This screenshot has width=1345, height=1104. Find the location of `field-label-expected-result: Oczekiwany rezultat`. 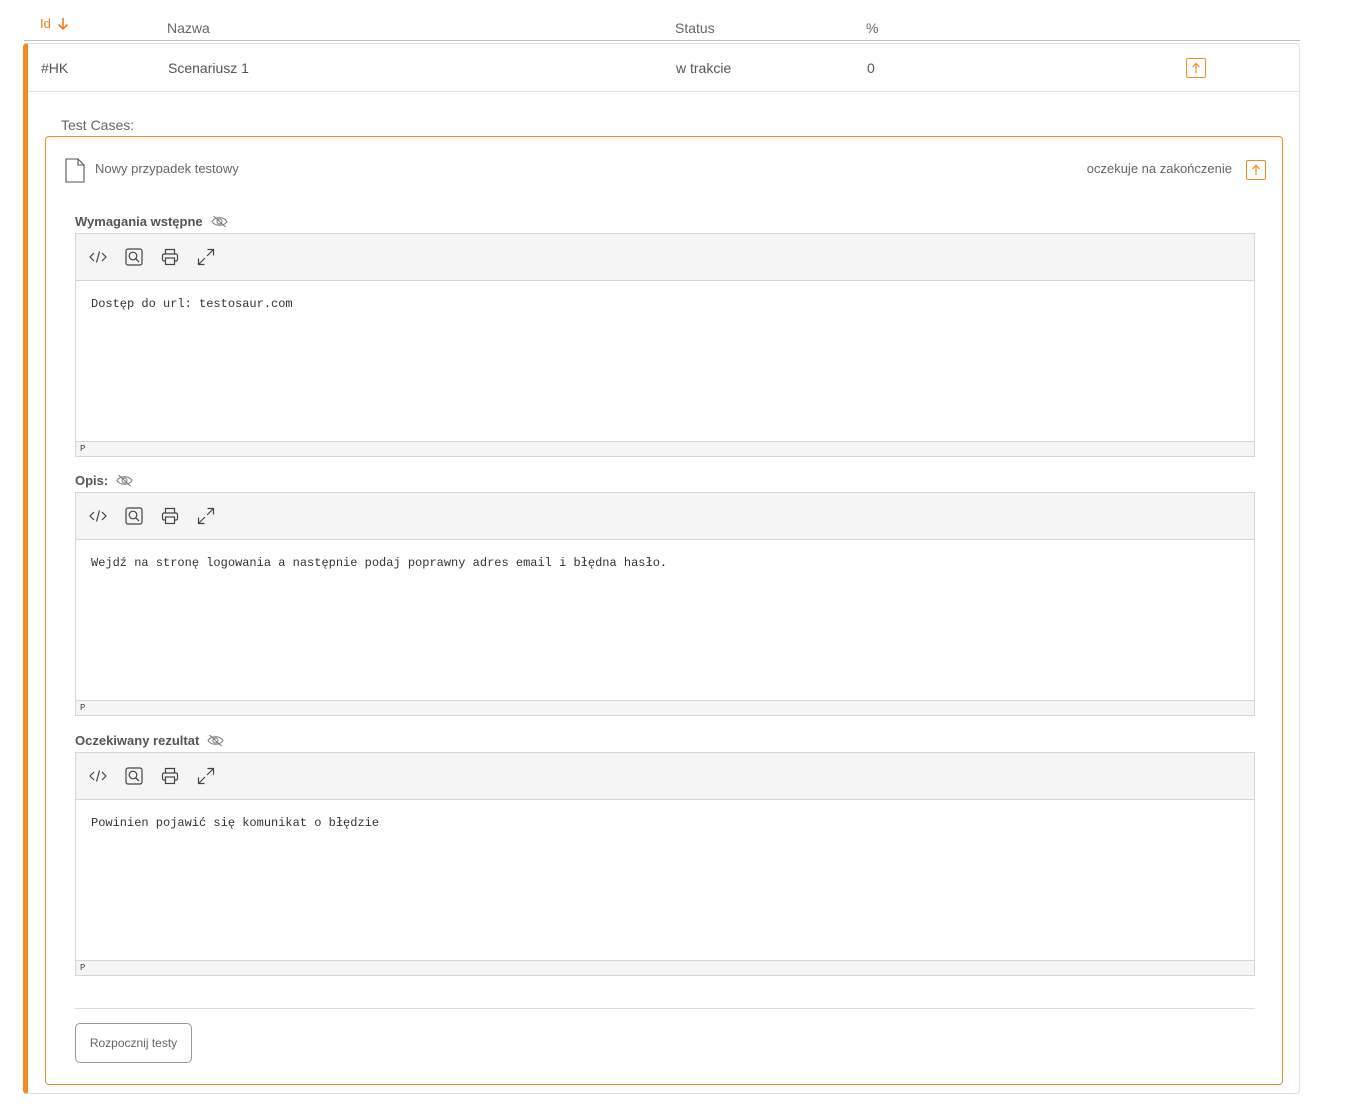

field-label-expected-result: Oczekiwany rezultat is located at coordinates (149, 740).